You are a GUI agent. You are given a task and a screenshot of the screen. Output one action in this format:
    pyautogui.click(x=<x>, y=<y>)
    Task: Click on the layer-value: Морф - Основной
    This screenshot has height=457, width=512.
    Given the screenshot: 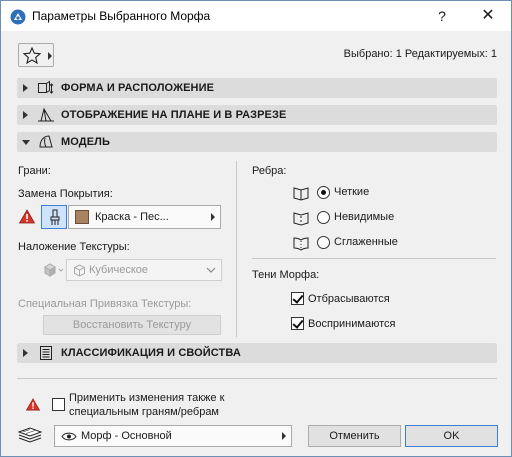 What is the action you would take?
    pyautogui.click(x=126, y=436)
    